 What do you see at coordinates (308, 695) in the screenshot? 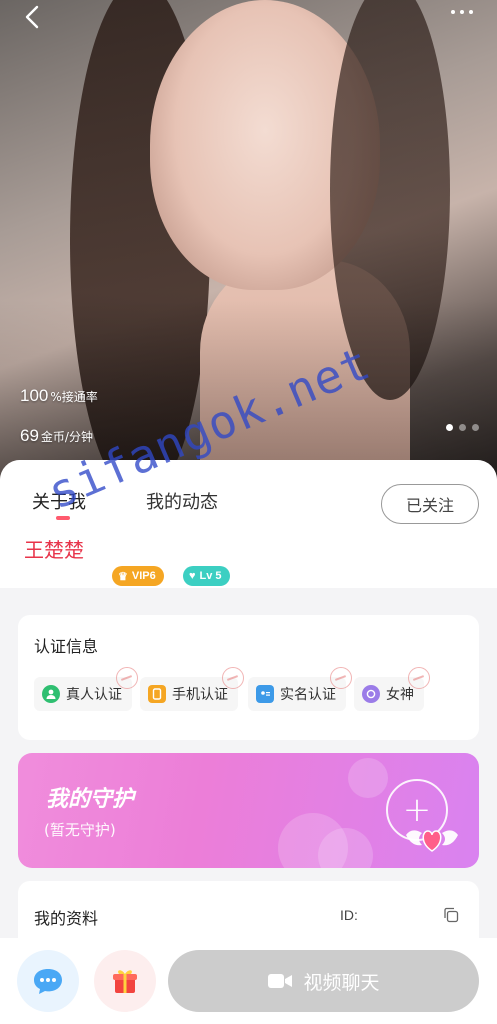
I see `cert-real-name-label: 实名认证` at bounding box center [308, 695].